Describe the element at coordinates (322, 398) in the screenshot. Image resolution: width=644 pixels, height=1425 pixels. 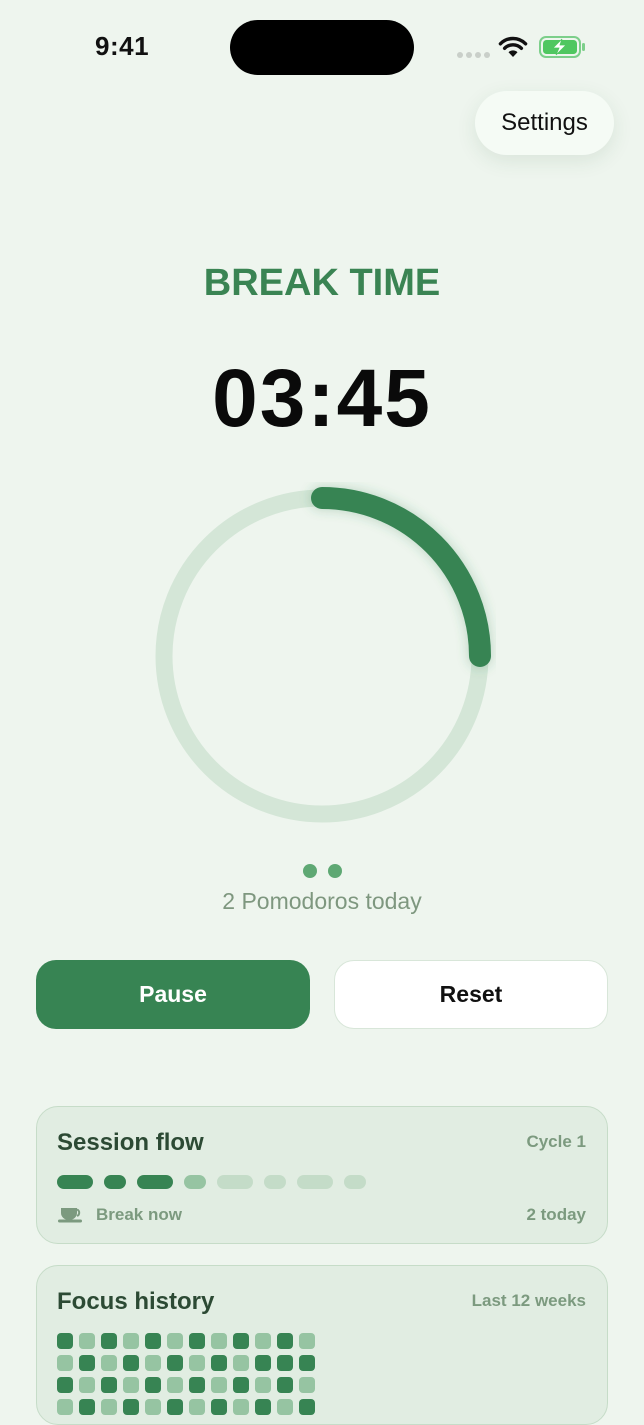
I see `timer-readout: 03:45` at that location.